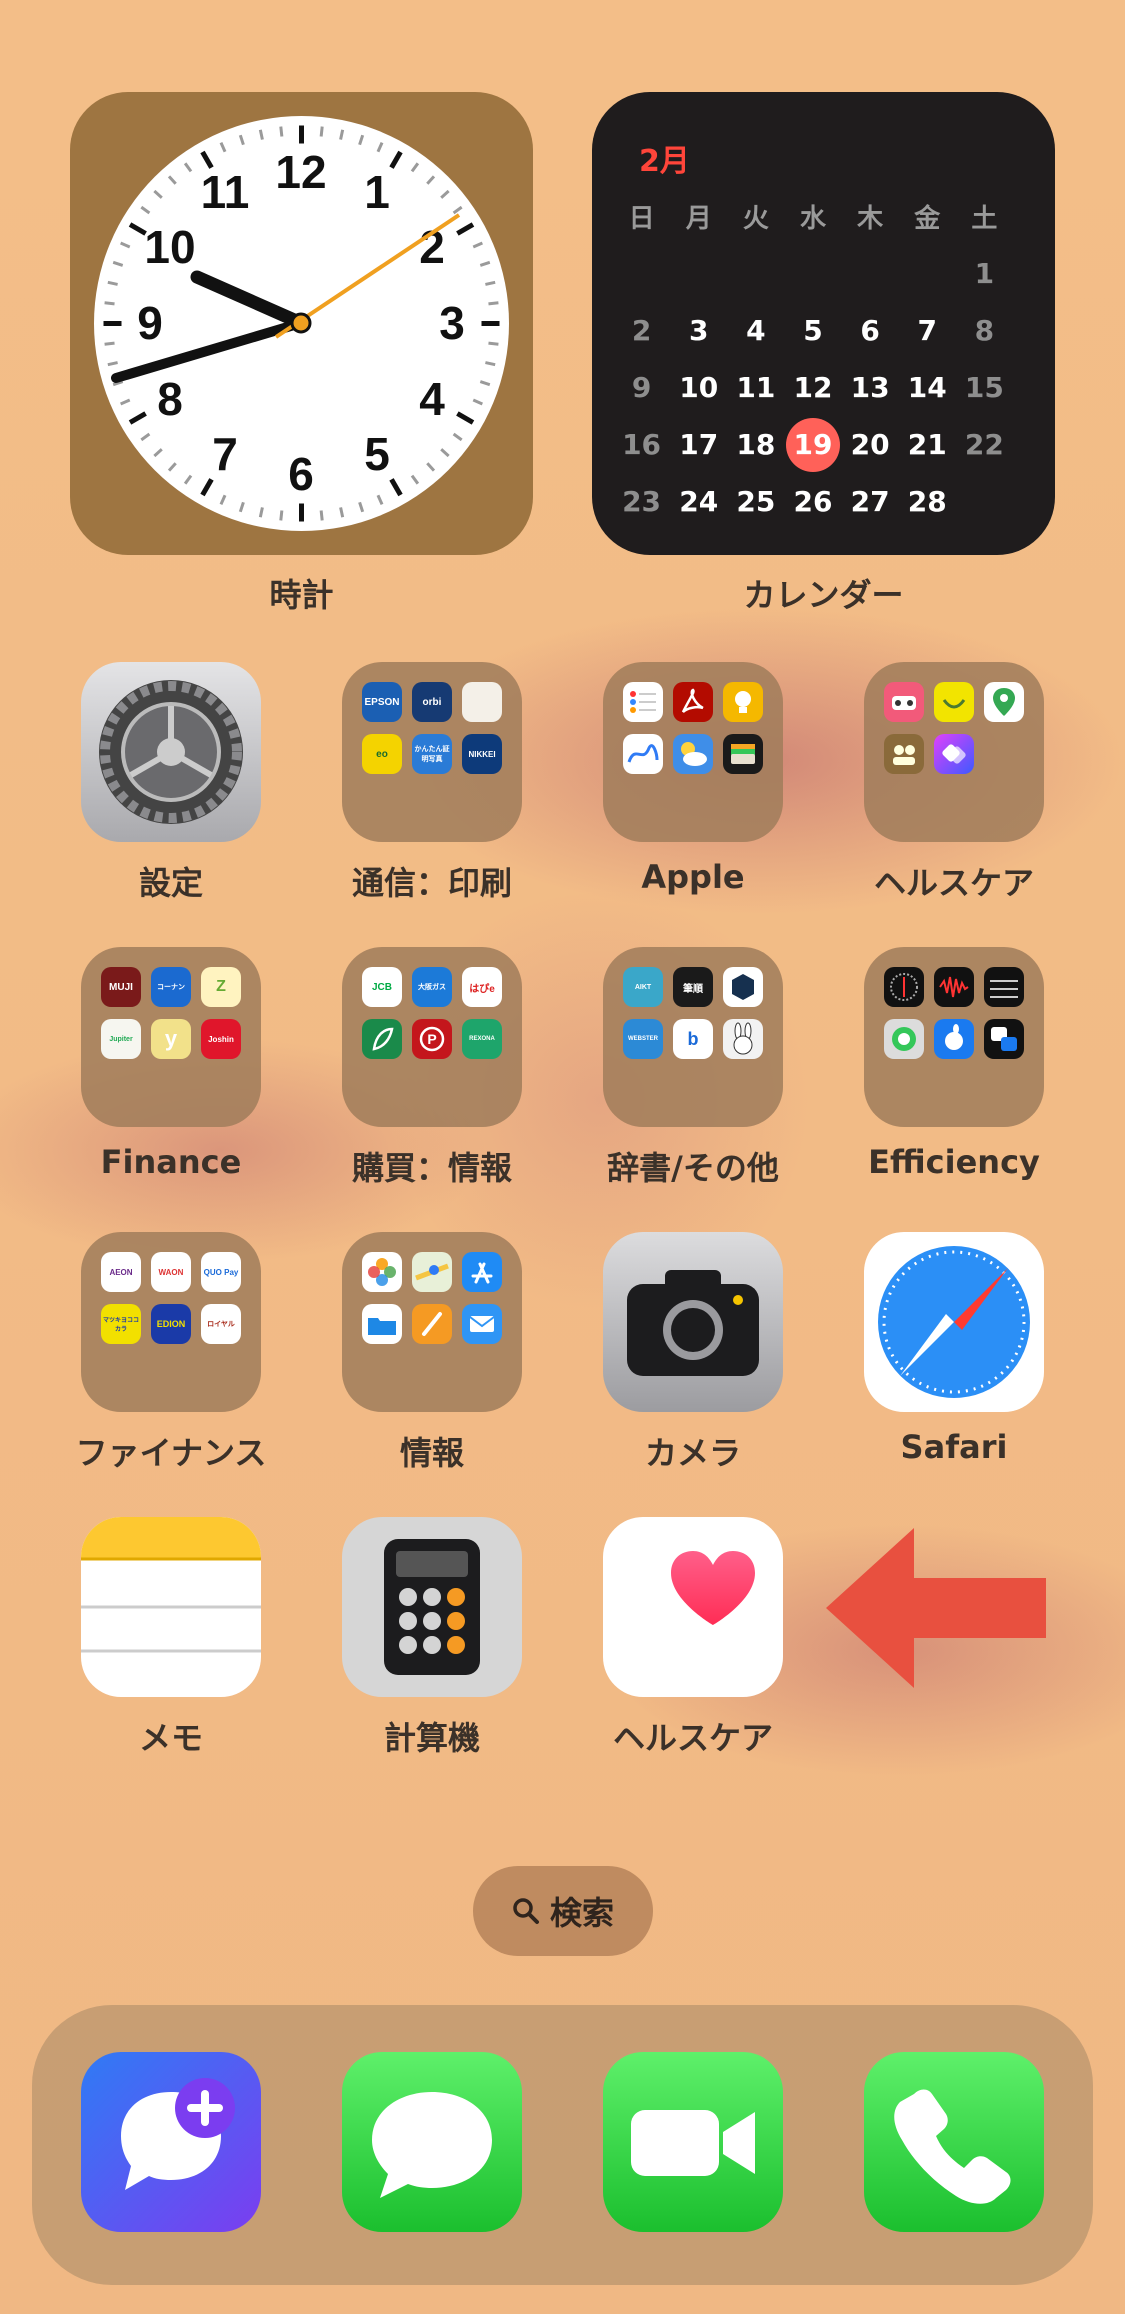 The width and height of the screenshot is (1125, 2314). Describe the element at coordinates (699, 387) in the screenshot. I see `calendar-day: 10` at that location.